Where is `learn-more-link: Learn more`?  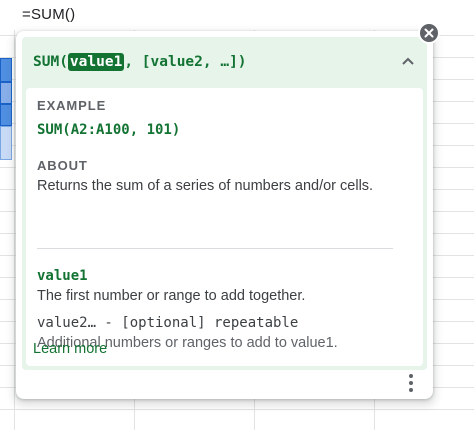 learn-more-link: Learn more is located at coordinates (70, 349).